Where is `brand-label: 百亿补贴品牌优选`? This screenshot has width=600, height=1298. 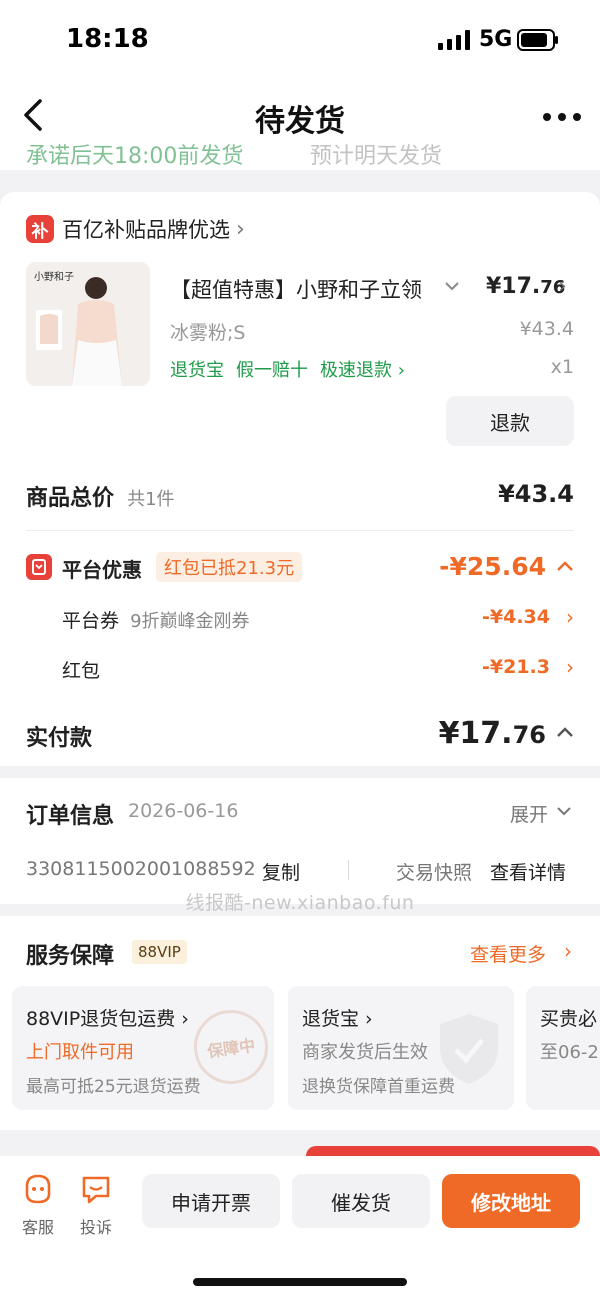 brand-label: 百亿补贴品牌优选 is located at coordinates (146, 230).